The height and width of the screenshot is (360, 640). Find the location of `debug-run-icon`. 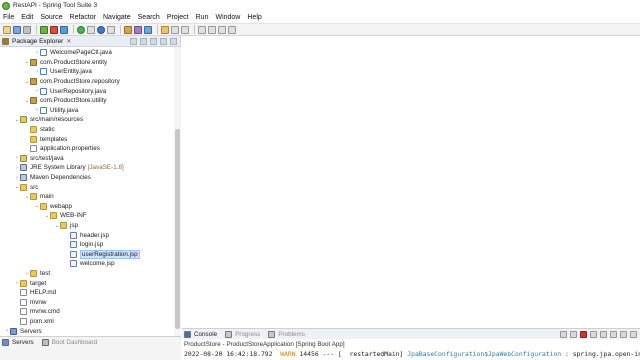

debug-run-icon is located at coordinates (101, 29).